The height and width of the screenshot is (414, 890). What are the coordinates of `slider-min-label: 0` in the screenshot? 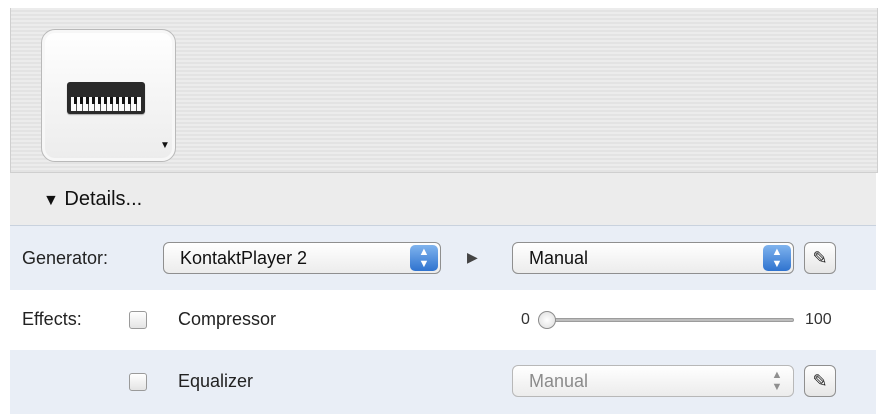 It's located at (525, 319).